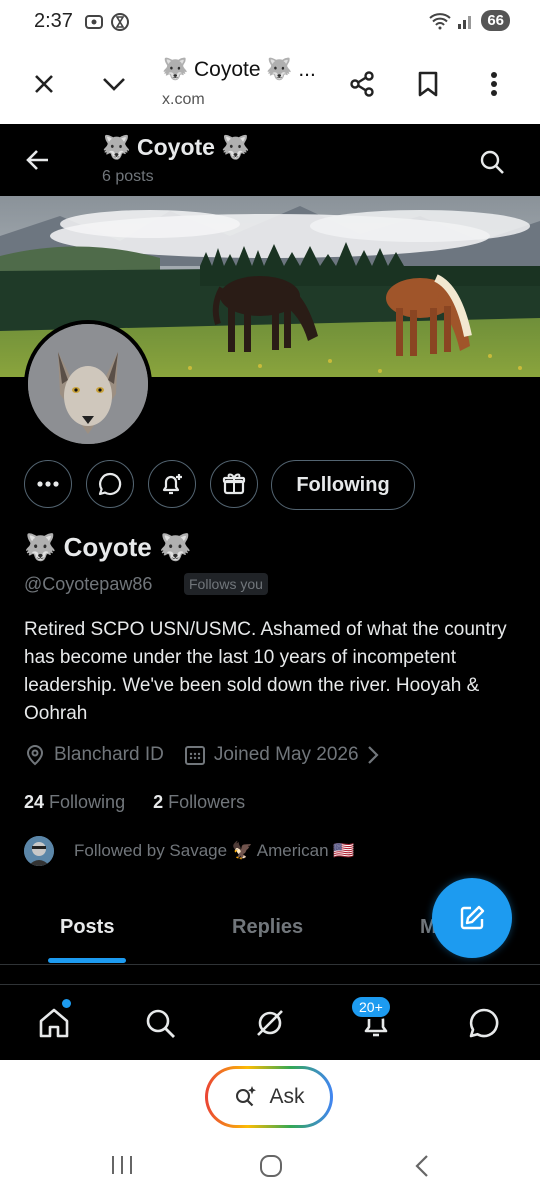 The image size is (540, 1200). Describe the element at coordinates (207, 802) in the screenshot. I see `followers-label: Followers` at that location.